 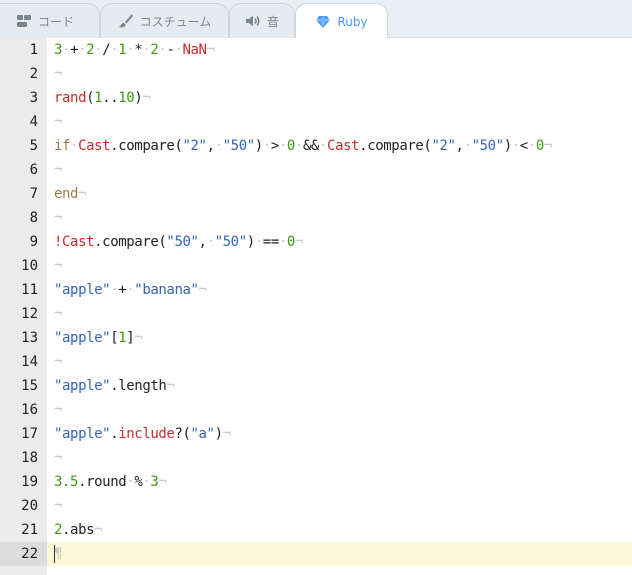 What do you see at coordinates (316, 338) in the screenshot?
I see `code-line: 13 "apple"[1]¬` at bounding box center [316, 338].